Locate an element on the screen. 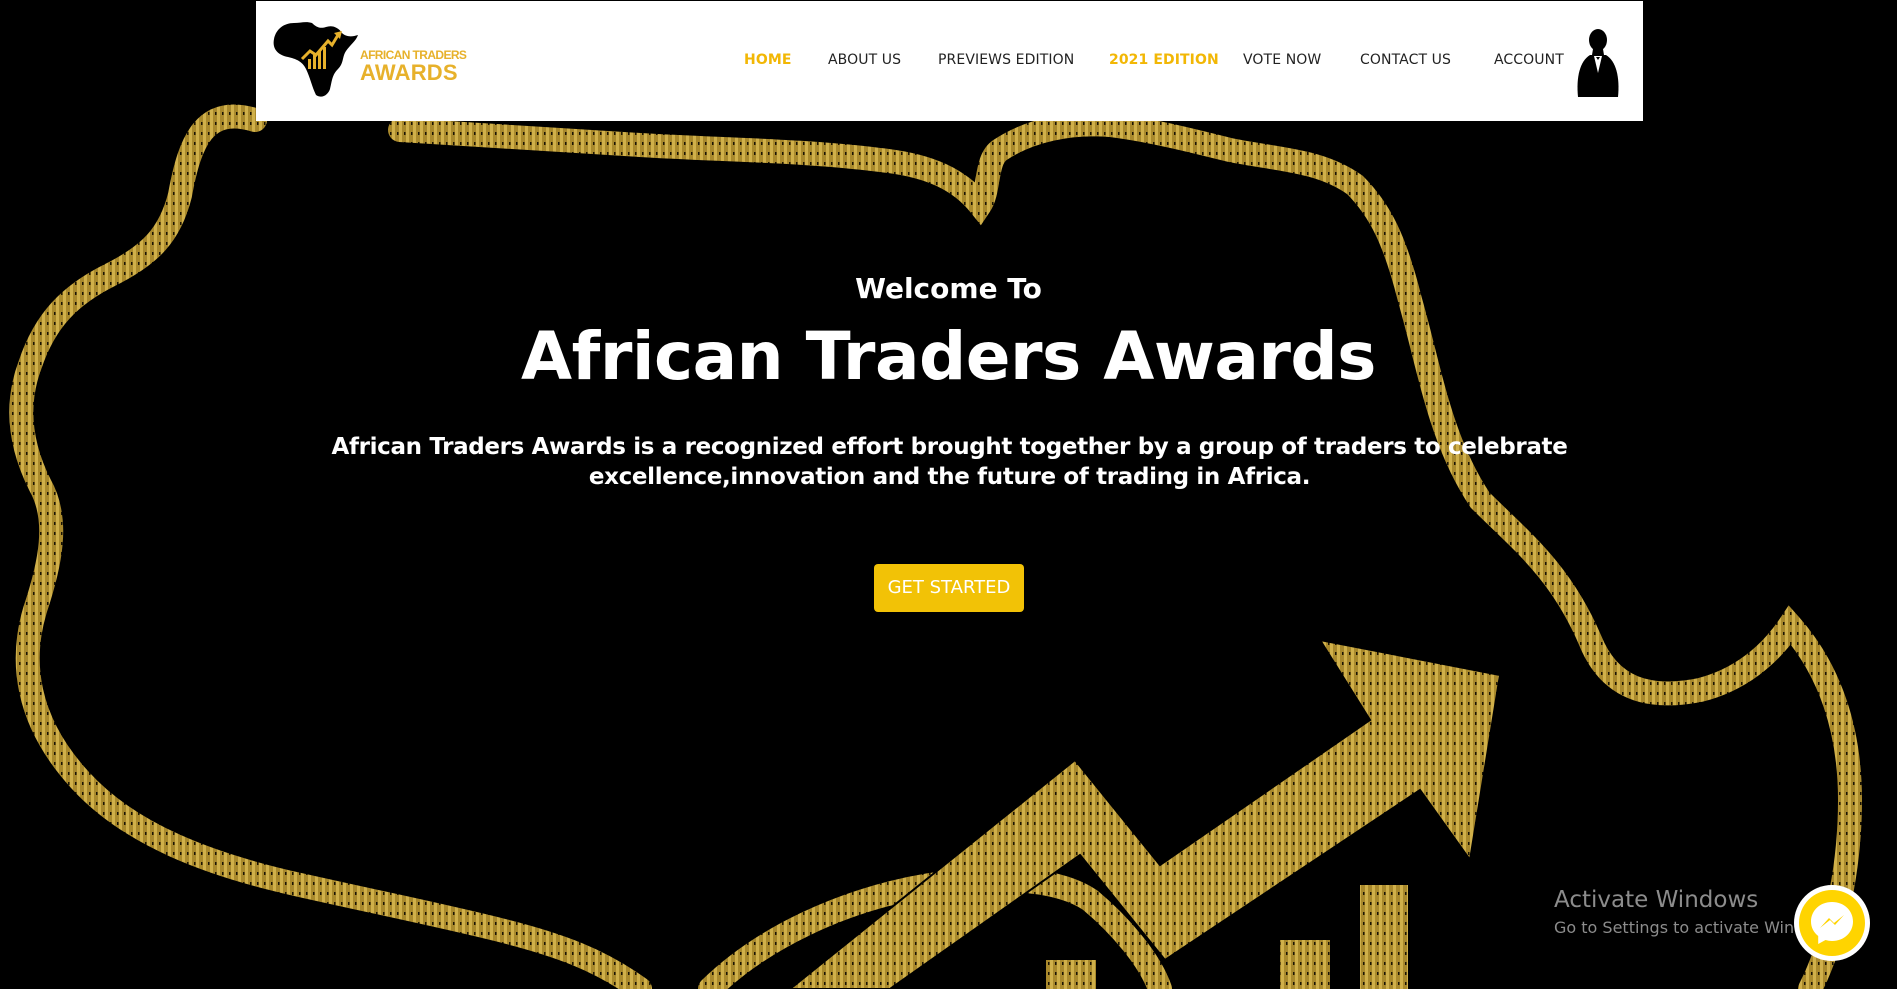 This screenshot has height=989, width=1897. africa-map-chart-icon is located at coordinates (315, 59).